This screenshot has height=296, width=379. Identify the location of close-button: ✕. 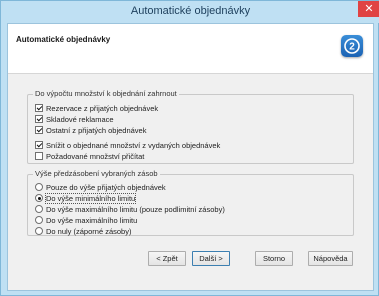
(368, 9).